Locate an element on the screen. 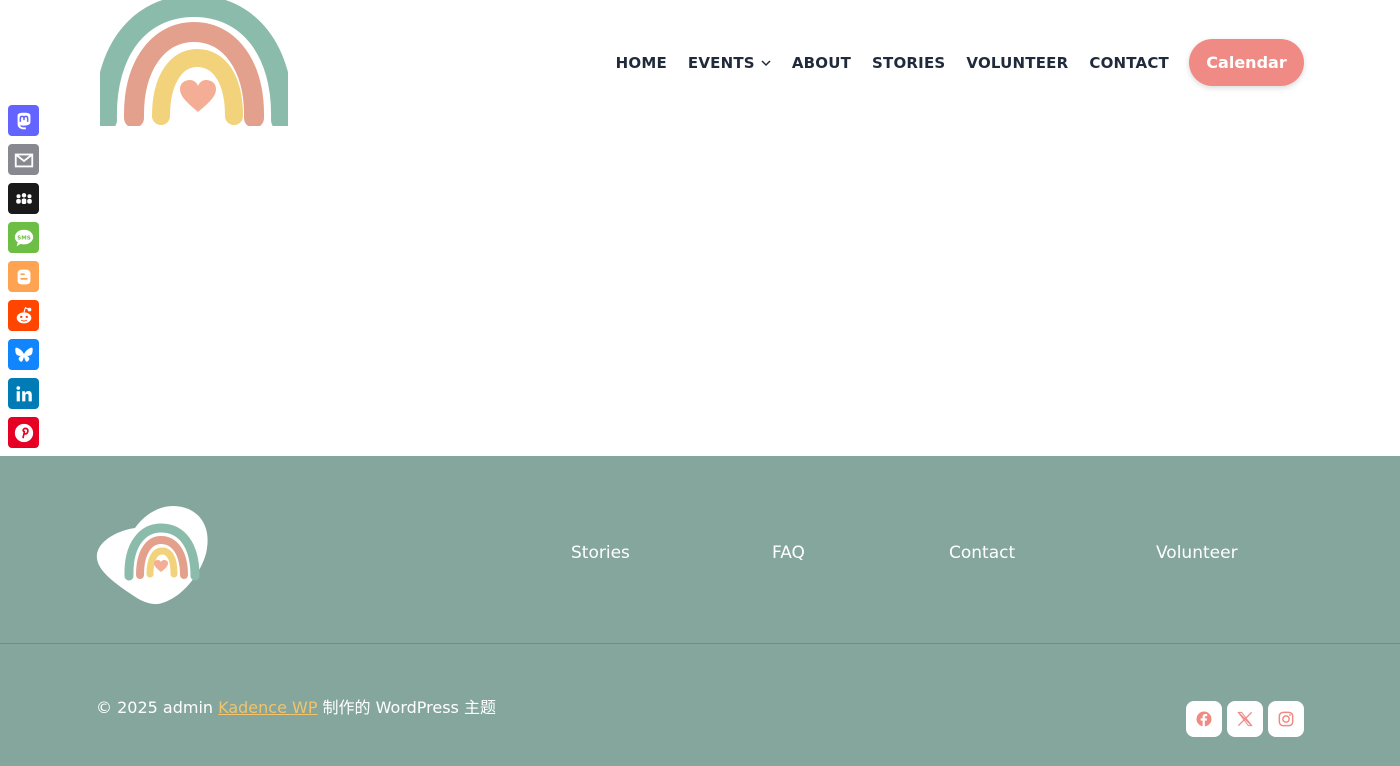  nav-stories: STORIES is located at coordinates (908, 63).